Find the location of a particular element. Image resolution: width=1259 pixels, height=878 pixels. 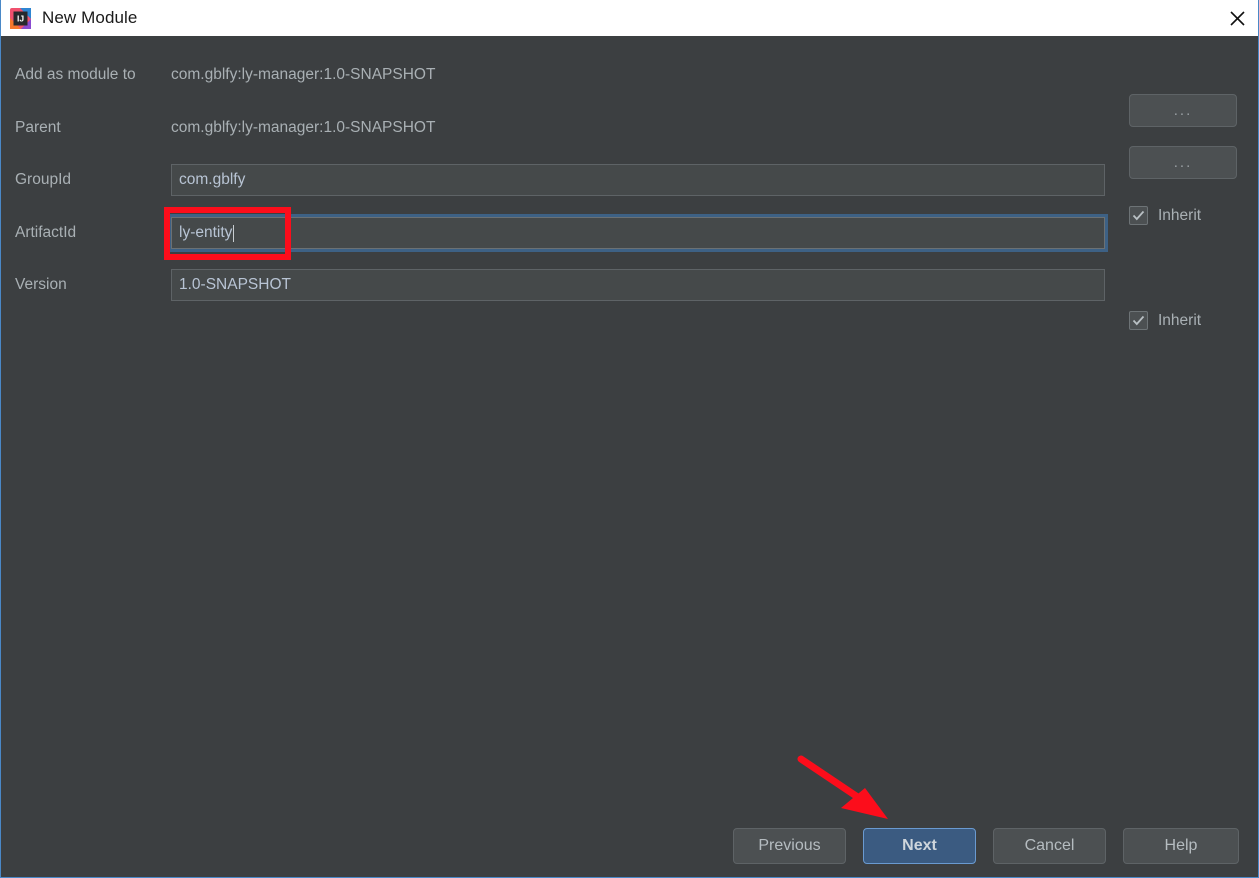

intellij-idea-logo-icon: IJ is located at coordinates (20, 18).